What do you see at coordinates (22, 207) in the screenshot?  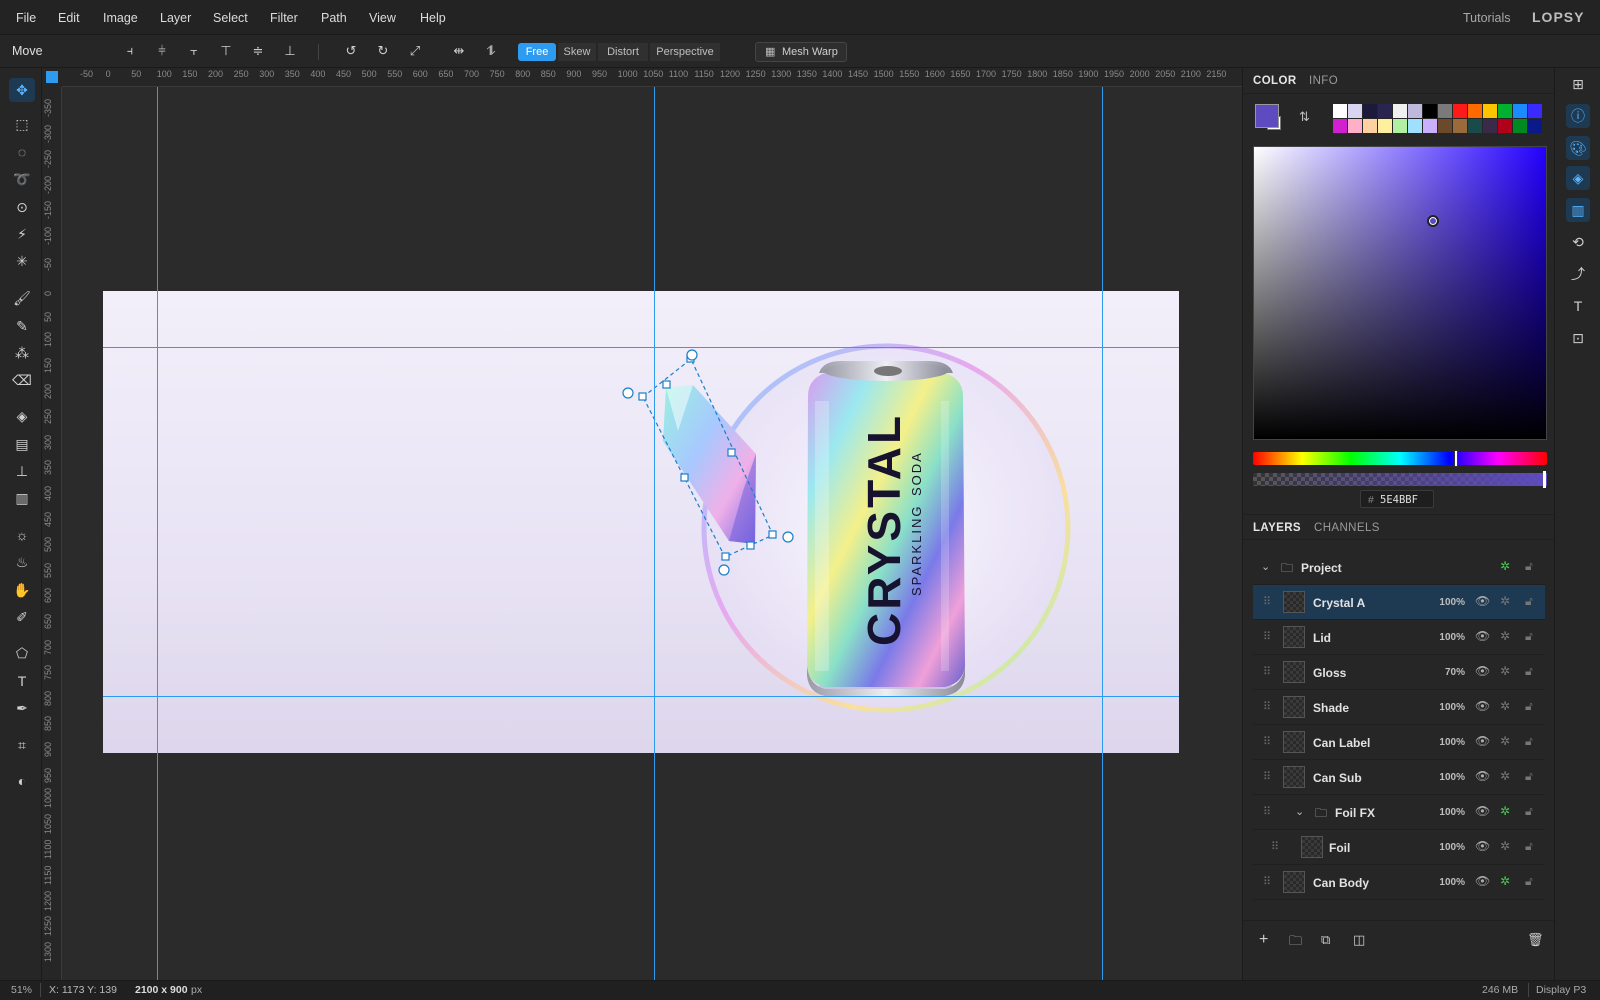 I see `magnetic-lasso-icon: ⊙` at bounding box center [22, 207].